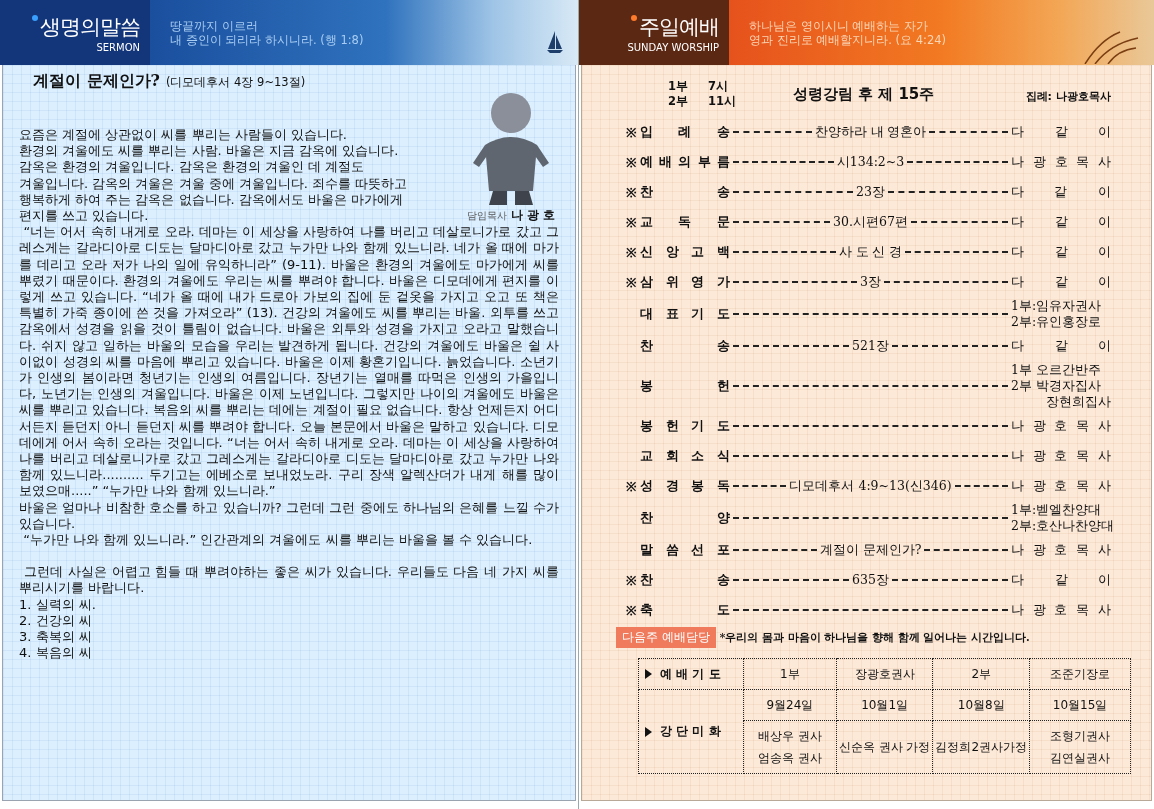  Describe the element at coordinates (685, 386) in the screenshot. I see `order-label: 봉 헌` at that location.